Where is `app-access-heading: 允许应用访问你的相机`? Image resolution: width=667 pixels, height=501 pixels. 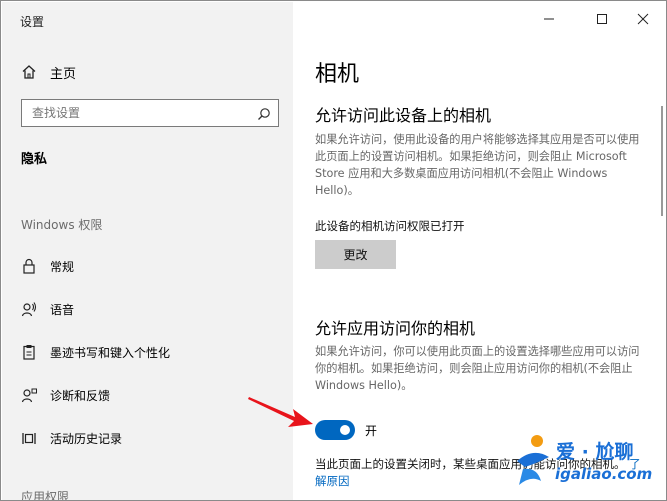
app-access-heading: 允许应用访问你的相机 is located at coordinates (395, 328).